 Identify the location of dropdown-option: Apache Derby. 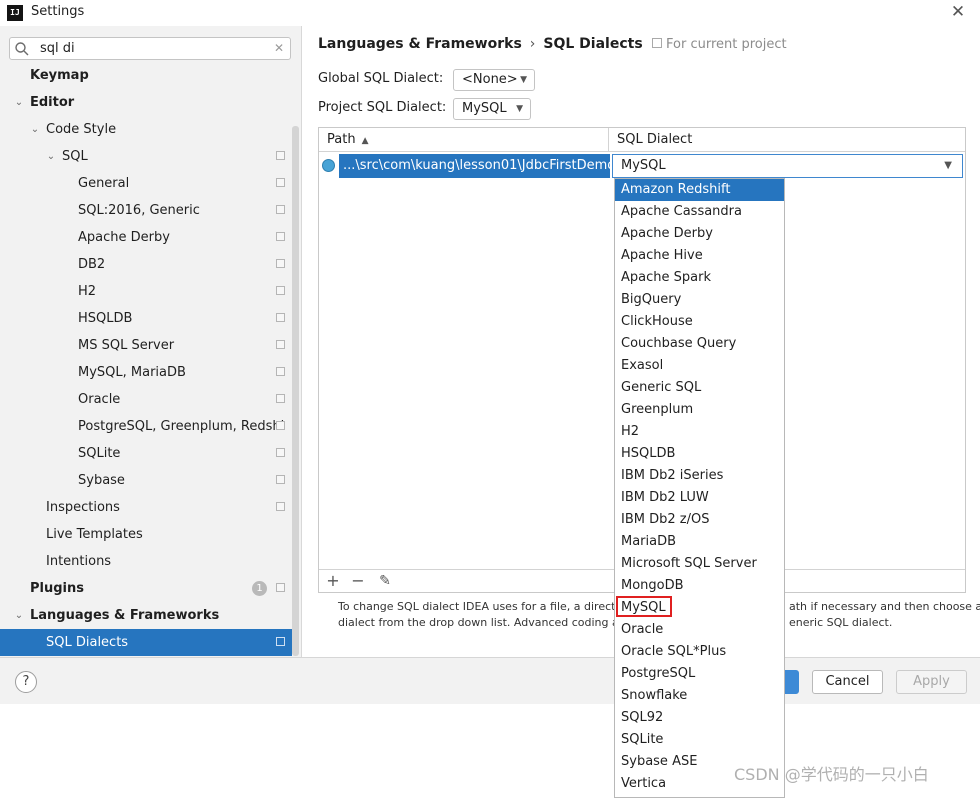
(699, 234).